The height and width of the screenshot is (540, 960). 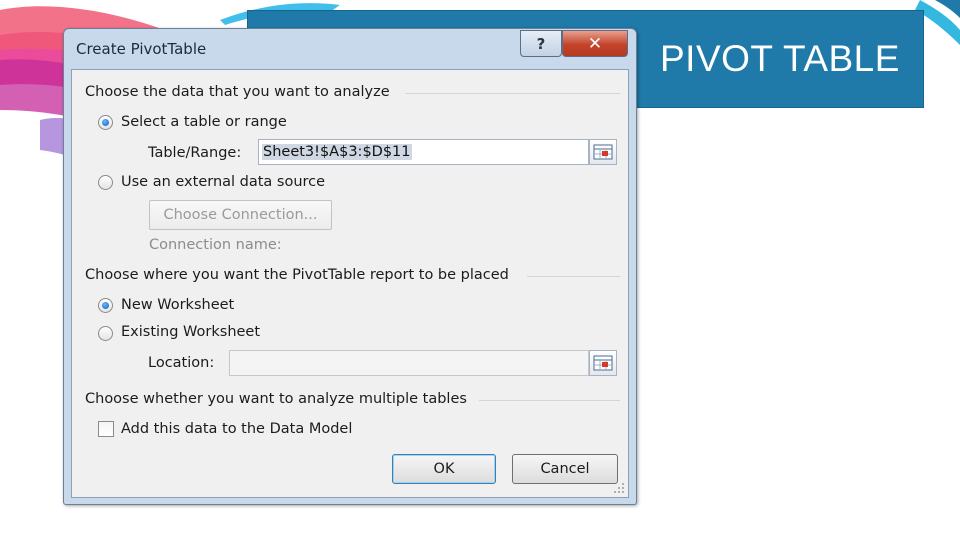 I want to click on help-button: ?, so click(x=541, y=43).